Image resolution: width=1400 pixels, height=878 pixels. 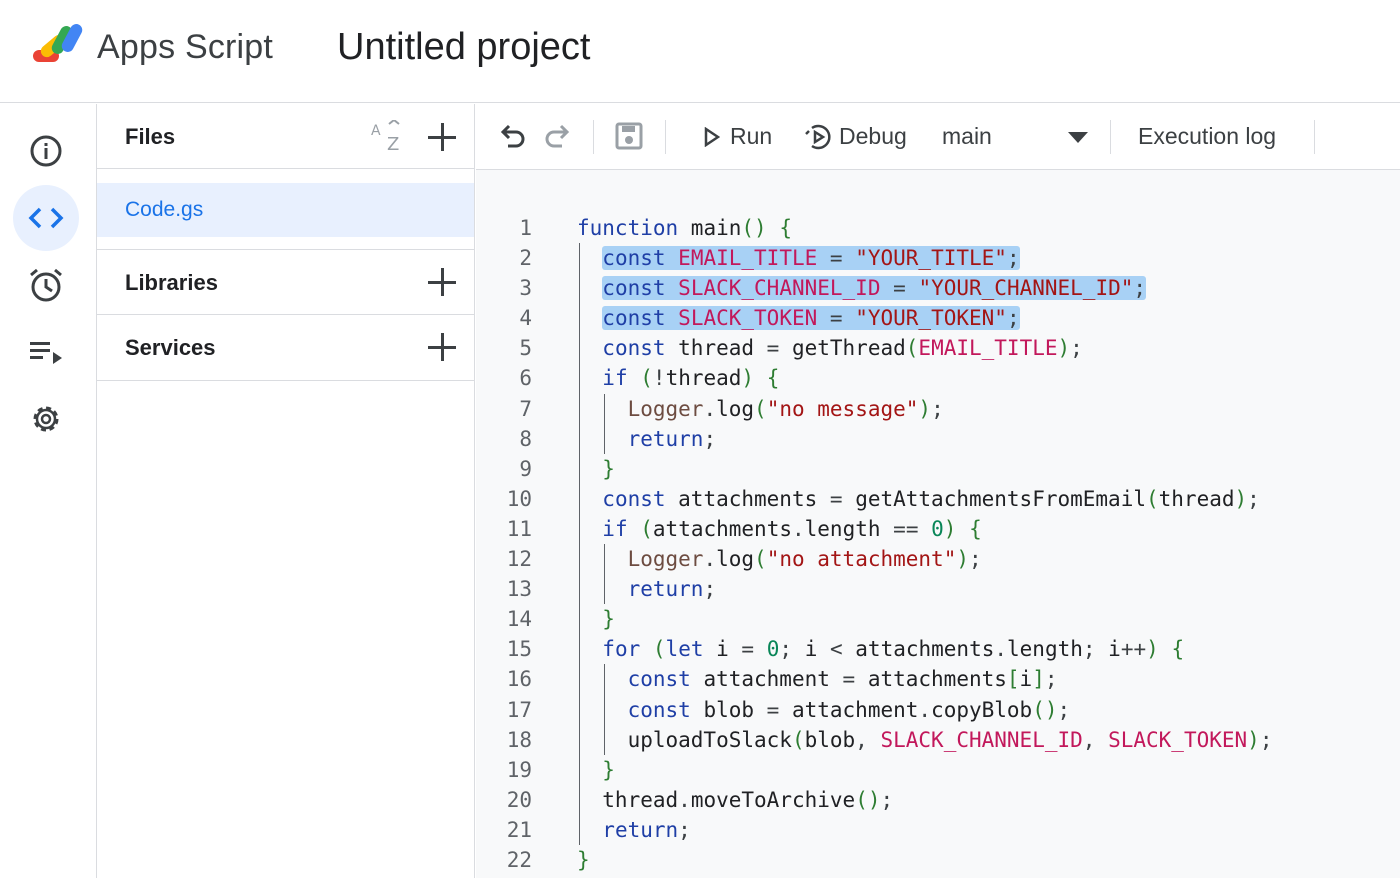 I want to click on editor-button, so click(x=46, y=218).